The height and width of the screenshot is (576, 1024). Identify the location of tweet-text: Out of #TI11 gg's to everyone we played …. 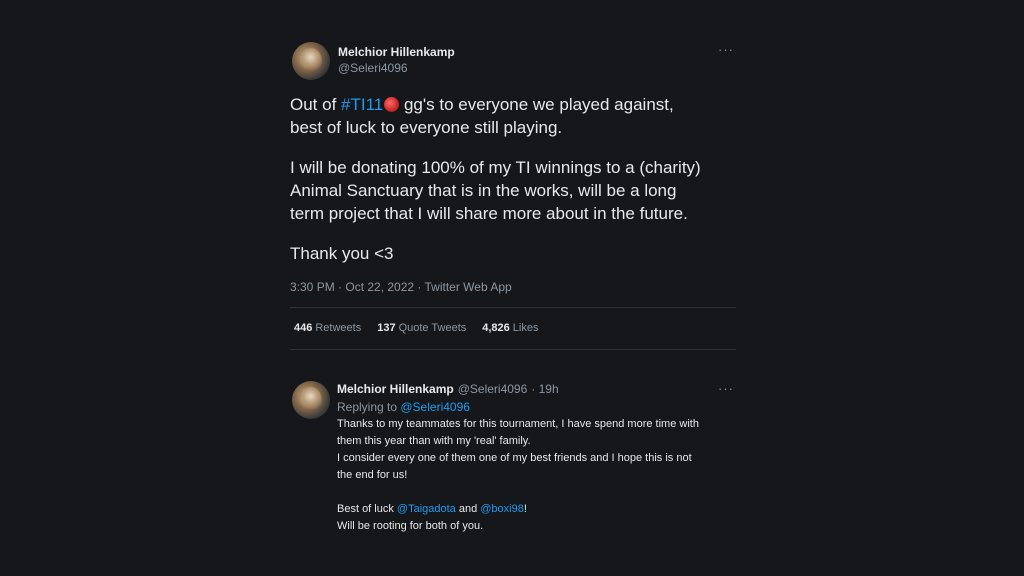
(513, 179).